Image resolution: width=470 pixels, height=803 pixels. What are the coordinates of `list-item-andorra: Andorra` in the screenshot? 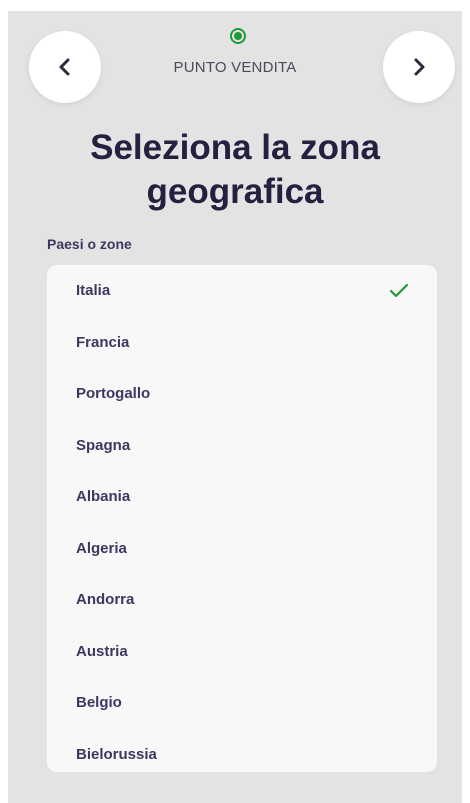 It's located at (242, 600).